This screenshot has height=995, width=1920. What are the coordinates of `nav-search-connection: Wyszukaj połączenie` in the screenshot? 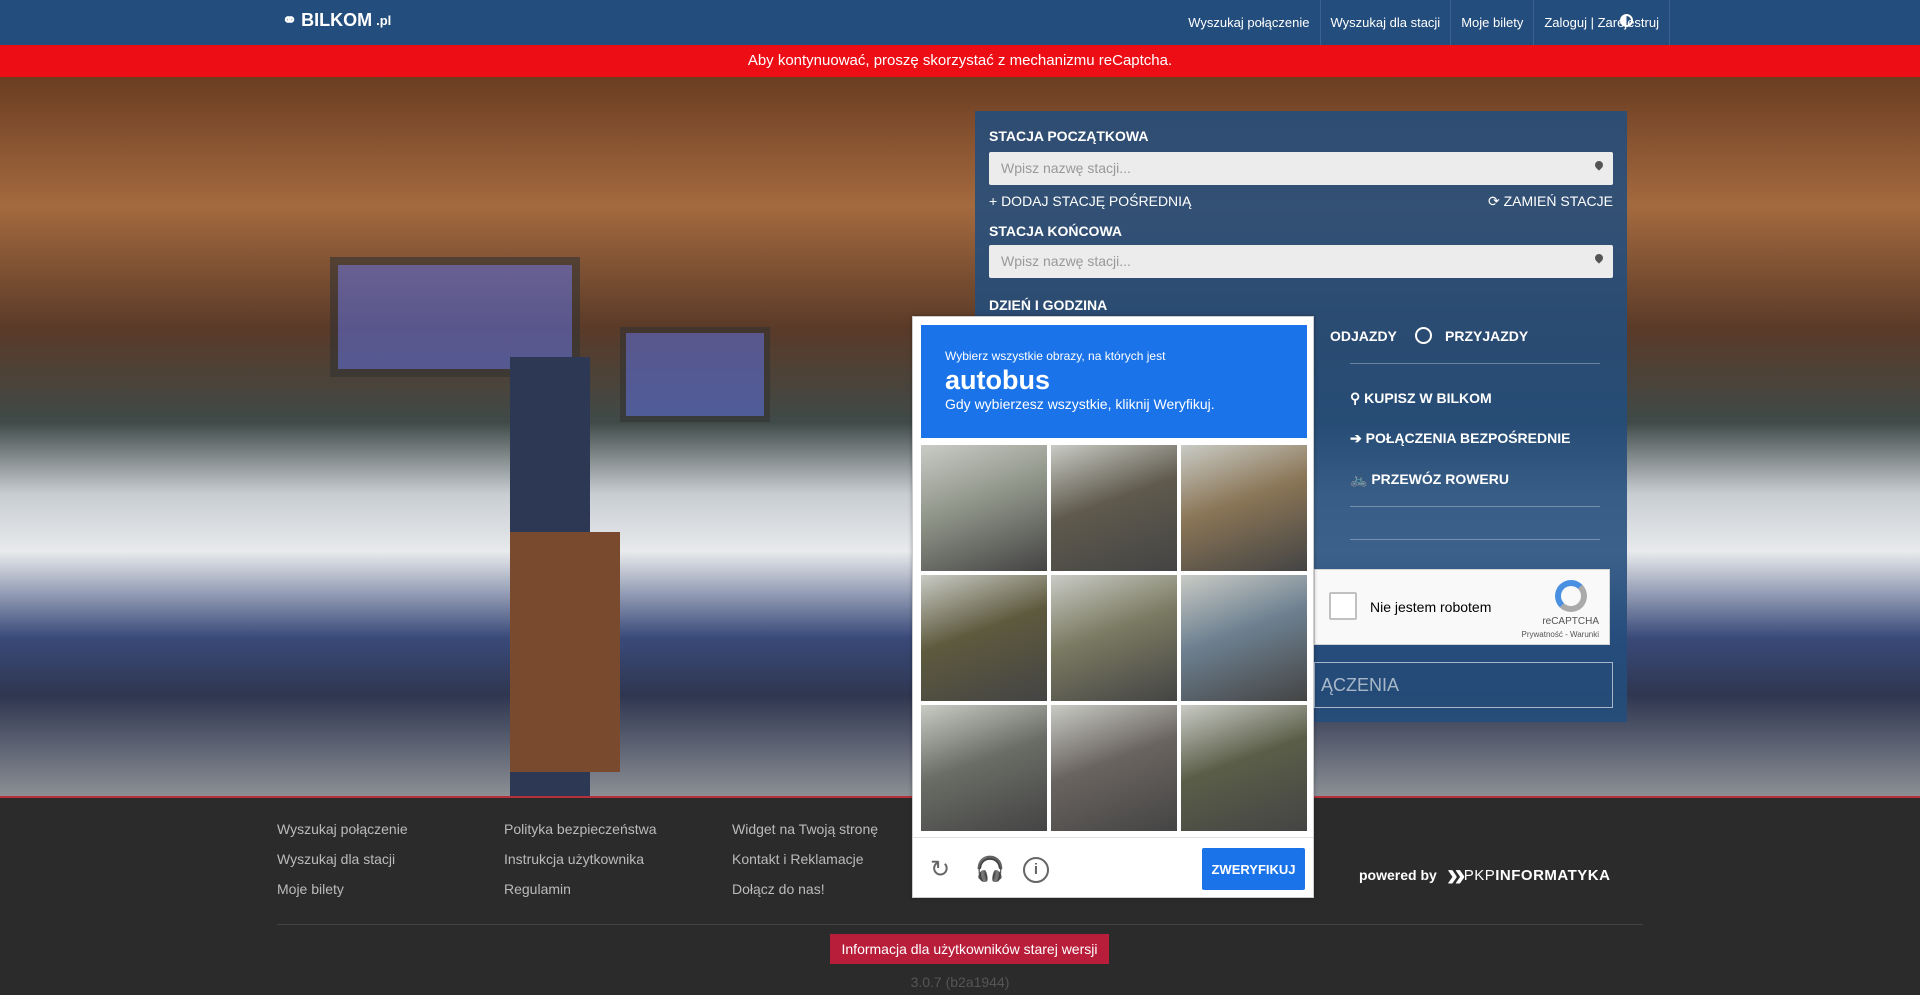 It's located at (1249, 22).